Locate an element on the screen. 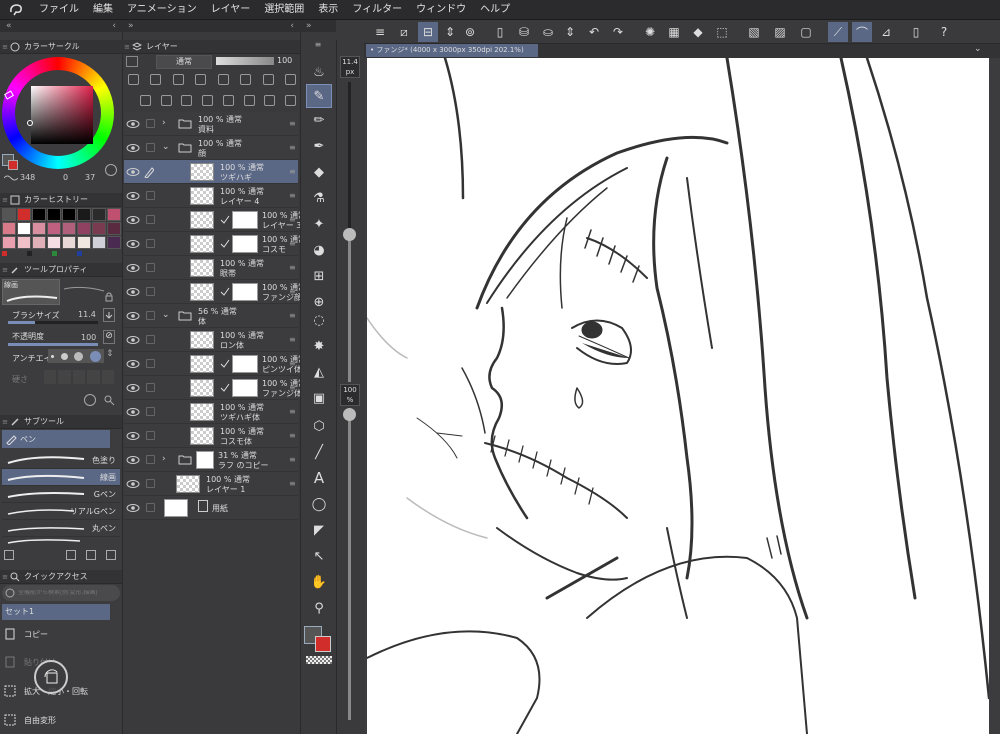  snap-curve-icon: ⌒ is located at coordinates (862, 32).